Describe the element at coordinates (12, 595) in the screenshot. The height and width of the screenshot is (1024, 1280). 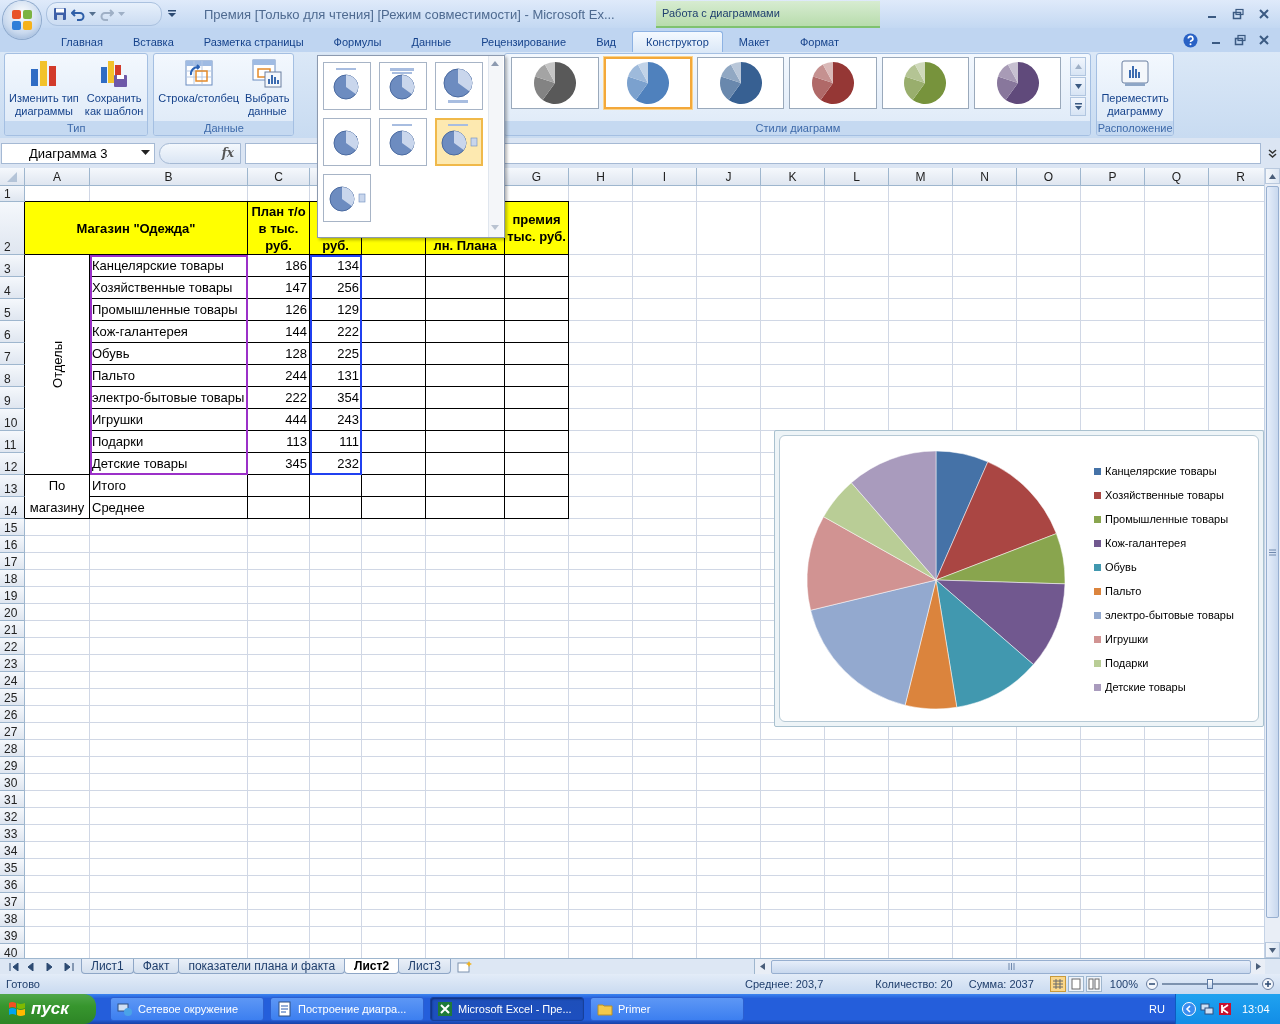
I see `row-header: 19` at that location.